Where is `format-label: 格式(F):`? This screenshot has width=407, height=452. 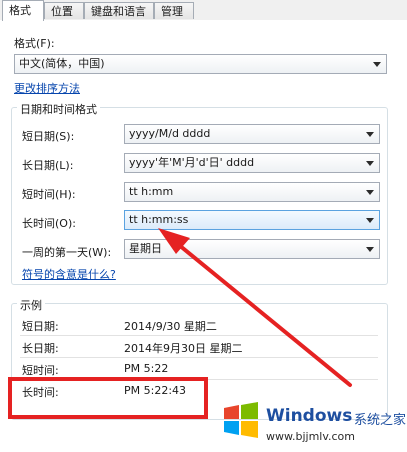
format-label: 格式(F): is located at coordinates (34, 43).